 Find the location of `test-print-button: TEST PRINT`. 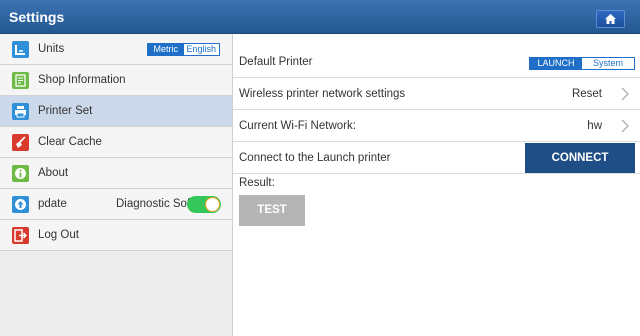

test-print-button: TEST PRINT is located at coordinates (272, 221).